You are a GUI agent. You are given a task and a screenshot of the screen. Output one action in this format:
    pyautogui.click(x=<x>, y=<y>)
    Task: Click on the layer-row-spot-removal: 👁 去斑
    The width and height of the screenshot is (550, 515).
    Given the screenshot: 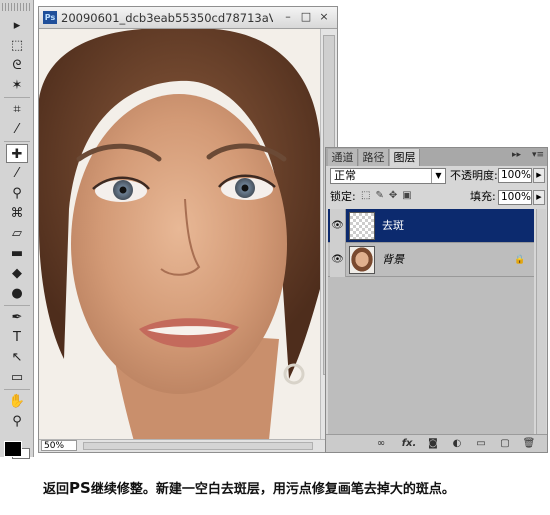 What is the action you would take?
    pyautogui.click(x=431, y=226)
    